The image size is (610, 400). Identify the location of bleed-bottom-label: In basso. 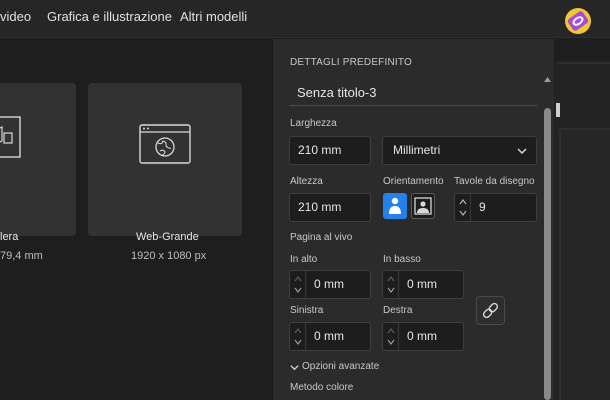
(402, 259).